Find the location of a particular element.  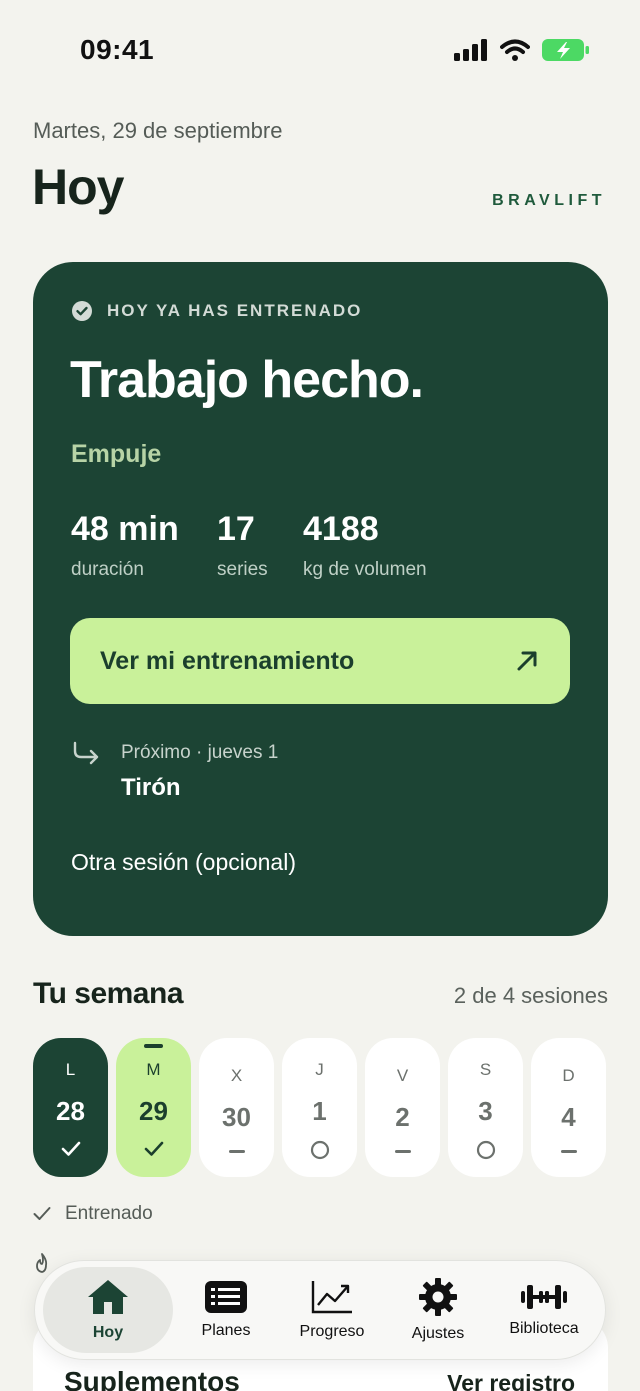

status-time: 09:41 is located at coordinates (117, 49).